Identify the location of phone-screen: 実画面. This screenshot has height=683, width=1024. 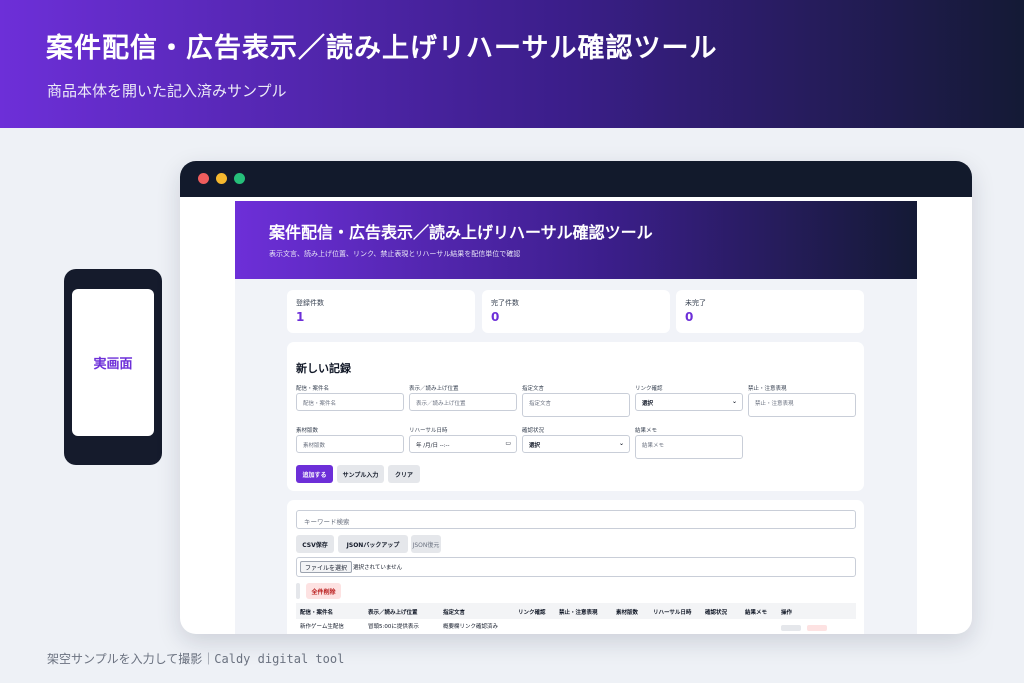
(113, 362).